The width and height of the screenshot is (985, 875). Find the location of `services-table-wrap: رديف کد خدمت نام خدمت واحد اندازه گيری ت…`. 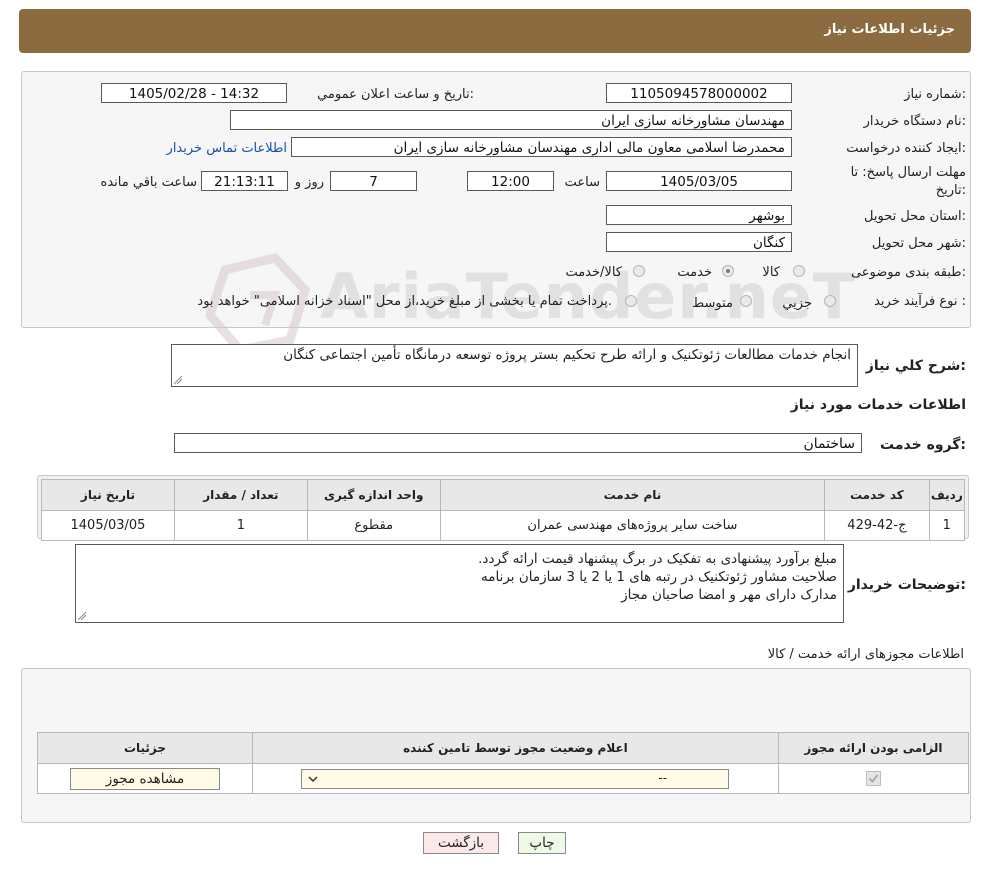

services-table-wrap: رديف کد خدمت نام خدمت واحد اندازه گيری ت… is located at coordinates (503, 508).